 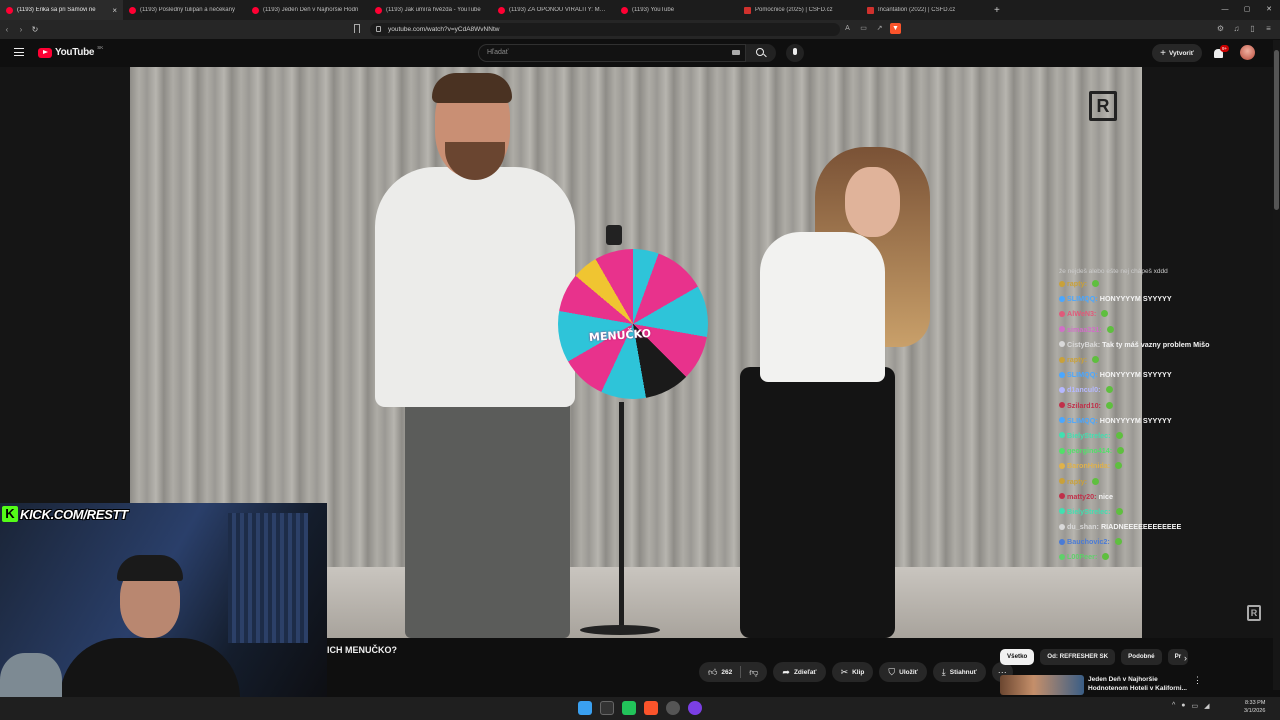 What do you see at coordinates (794, 10) in the screenshot?
I see `tab-title: Pomocnice (2025) | ČSFD.cz` at bounding box center [794, 10].